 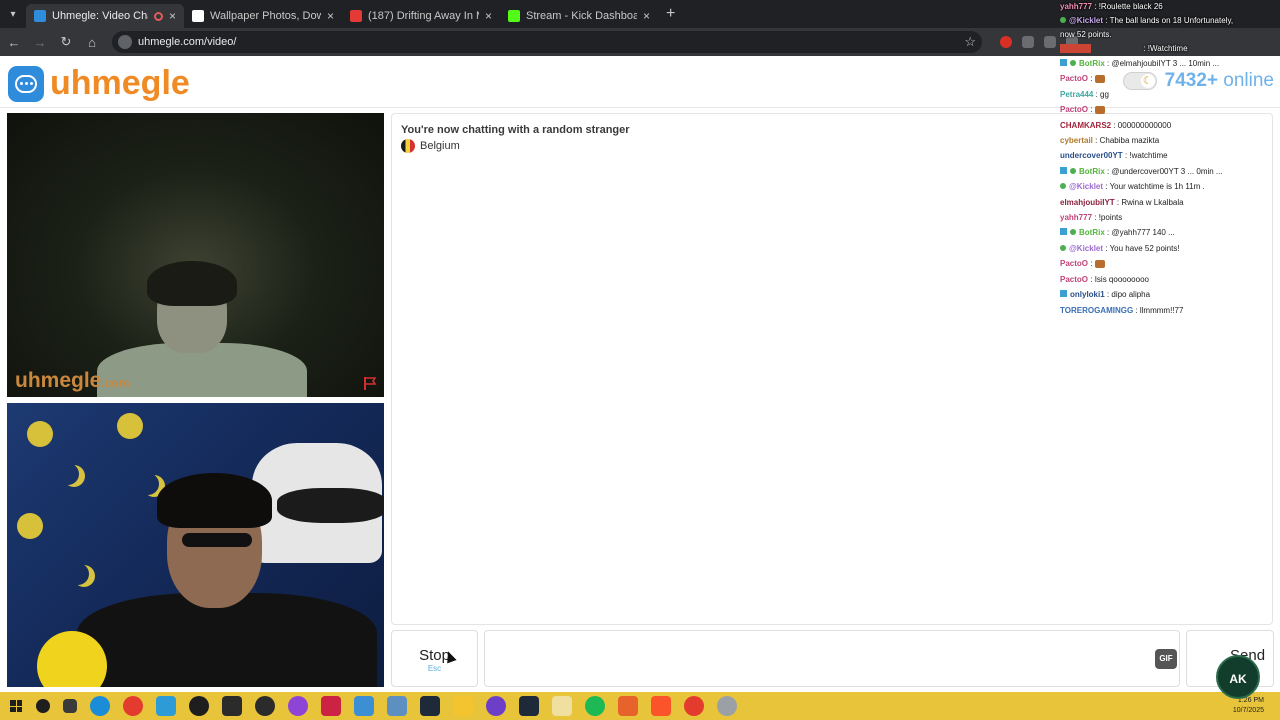 I want to click on tab-title: Stream - Kick Dashboard, so click(x=581, y=16).